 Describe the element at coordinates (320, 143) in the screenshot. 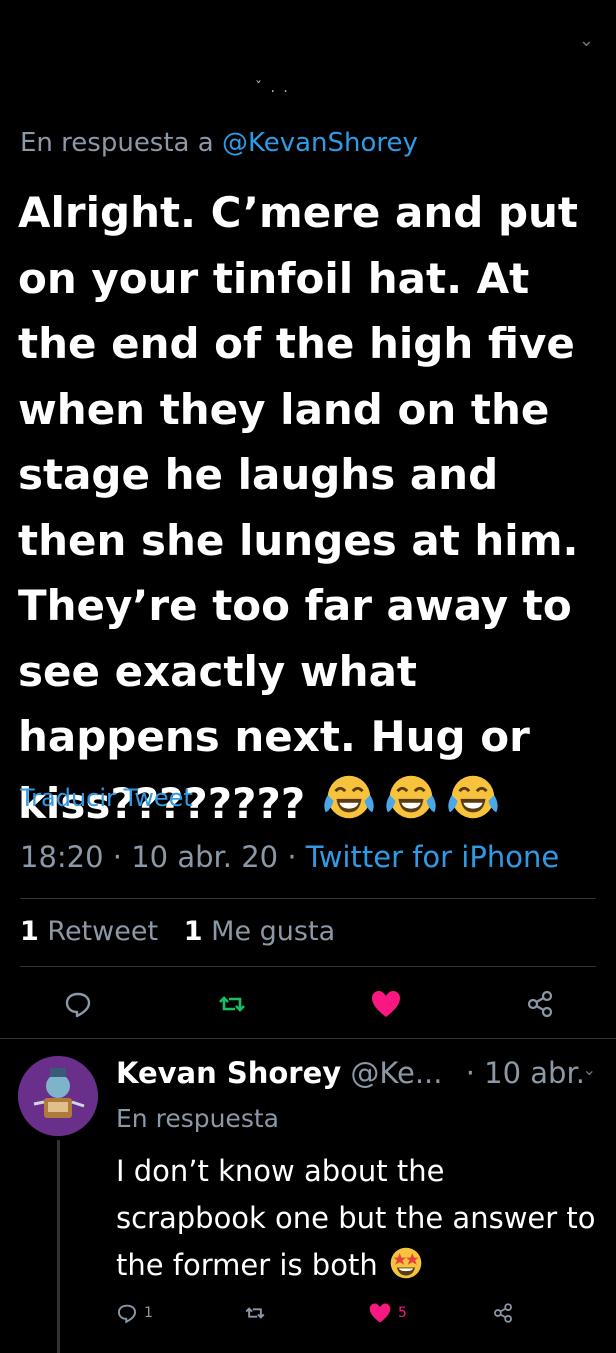

I see `reply-handle-link: @KevanShorey` at that location.